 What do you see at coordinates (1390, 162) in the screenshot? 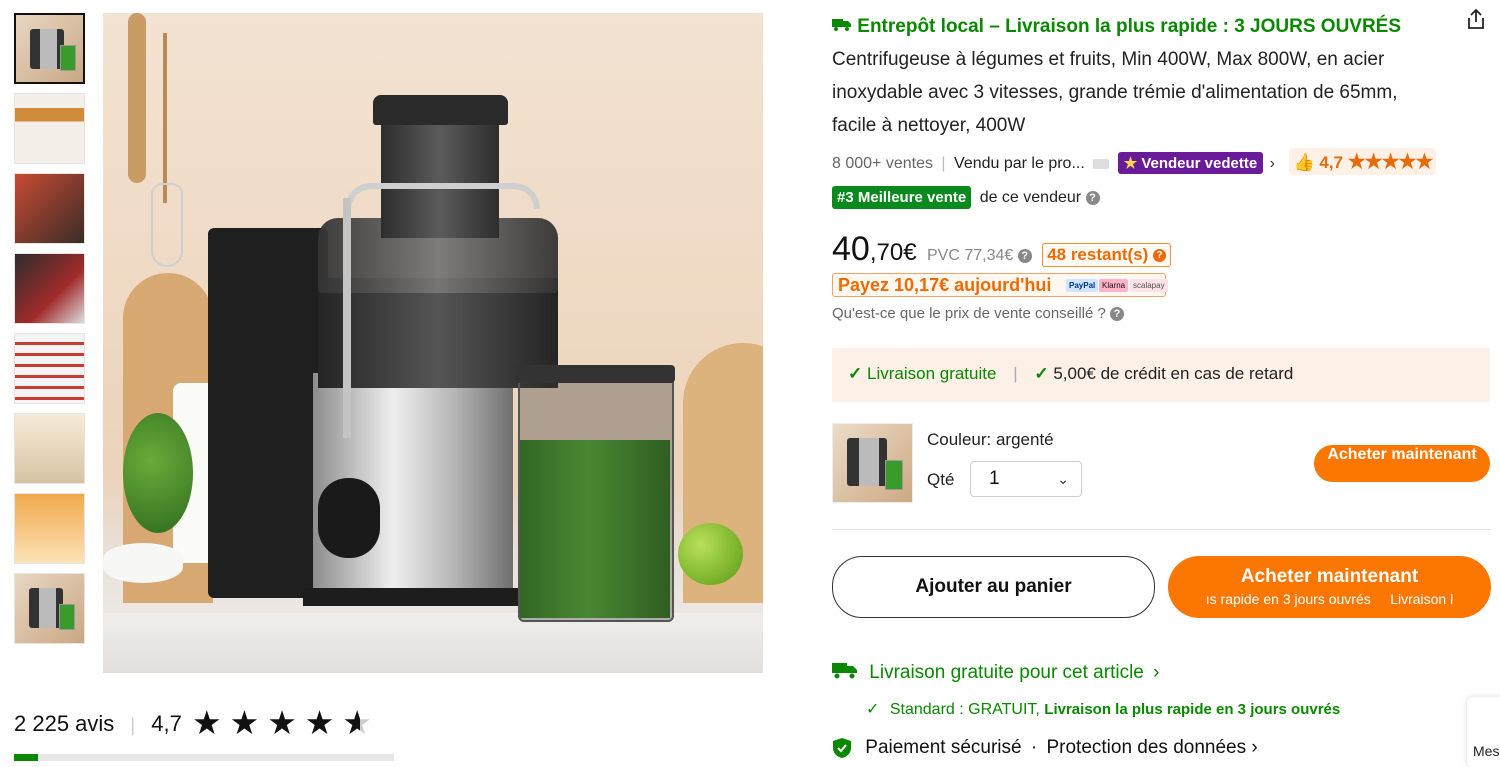
I see `star-icon: ★★★★★` at bounding box center [1390, 162].